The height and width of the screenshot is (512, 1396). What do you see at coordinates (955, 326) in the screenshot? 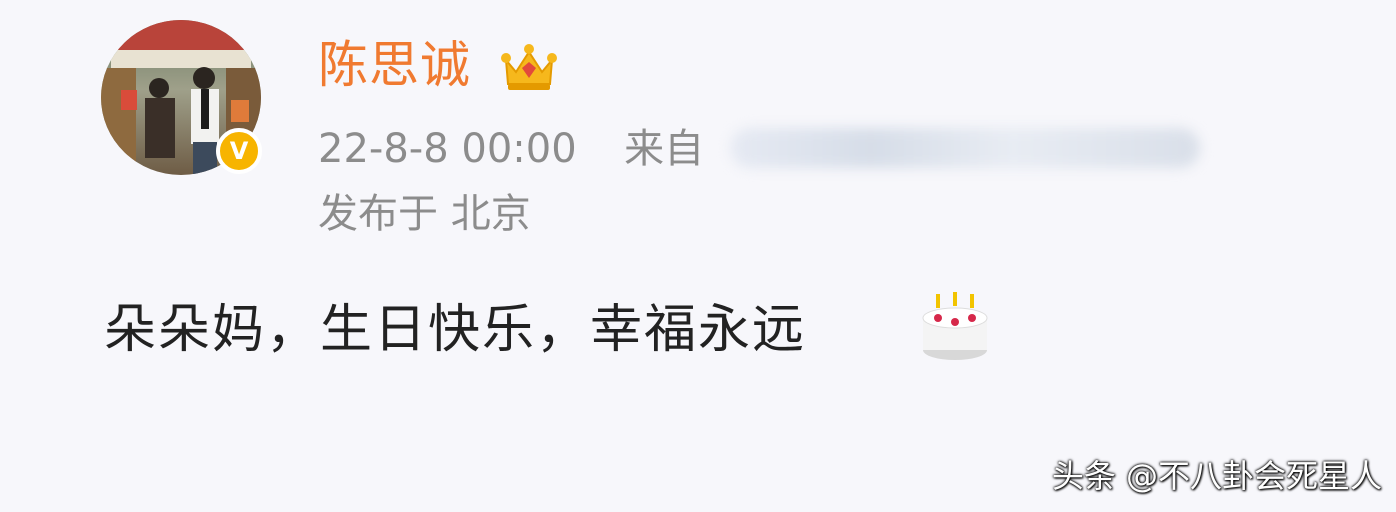
I see `birthday-cake-icon` at bounding box center [955, 326].